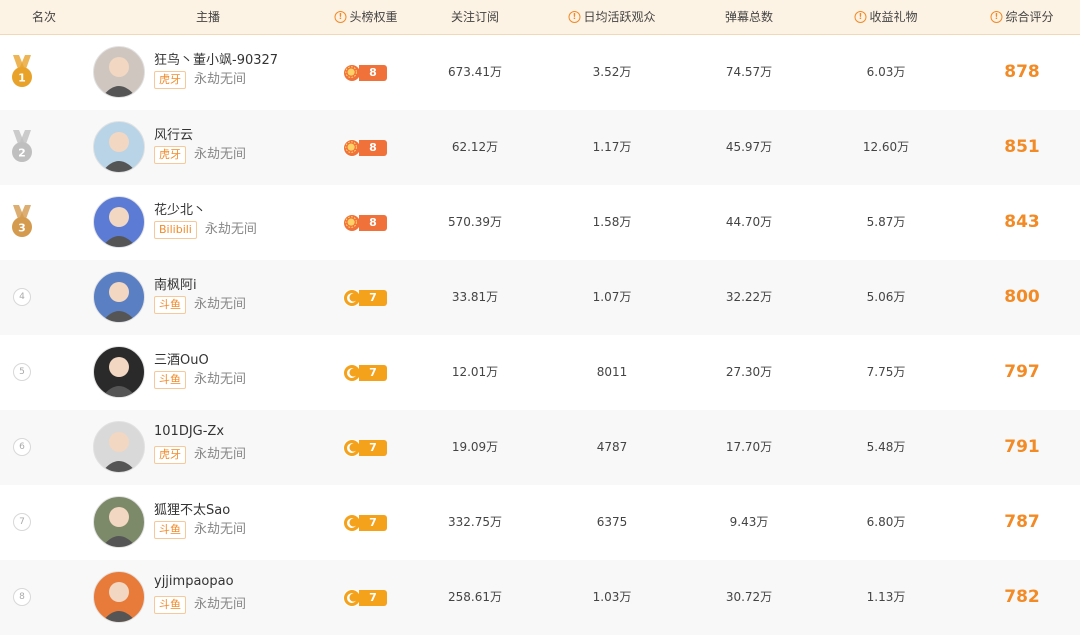 The height and width of the screenshot is (640, 1080). I want to click on header-danmaku: 弹幕总数, so click(749, 17).